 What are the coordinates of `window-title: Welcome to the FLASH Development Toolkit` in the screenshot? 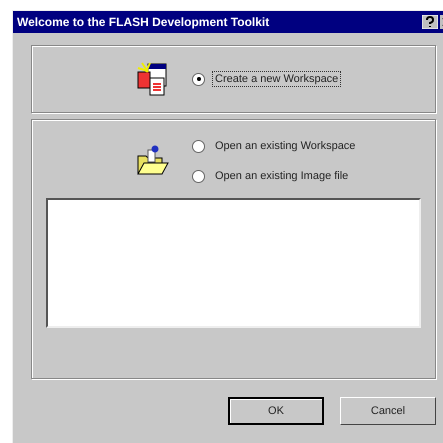 It's located at (143, 22).